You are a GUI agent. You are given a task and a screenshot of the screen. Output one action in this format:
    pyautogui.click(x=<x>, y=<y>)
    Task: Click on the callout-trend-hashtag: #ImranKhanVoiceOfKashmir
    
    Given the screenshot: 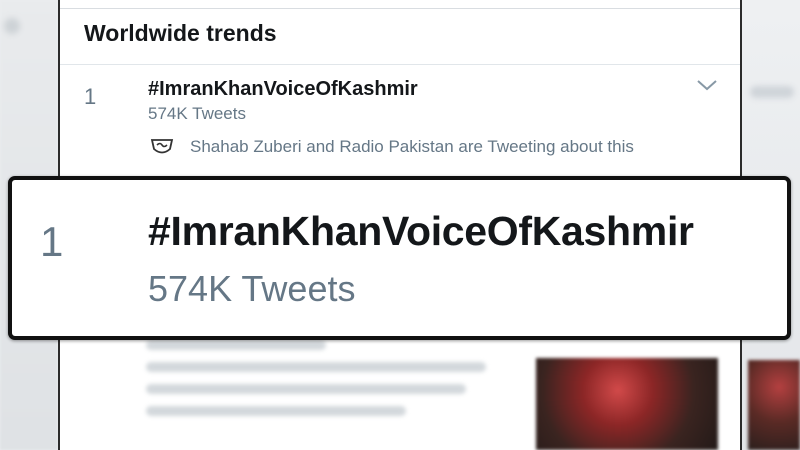 What is the action you would take?
    pyautogui.click(x=421, y=231)
    